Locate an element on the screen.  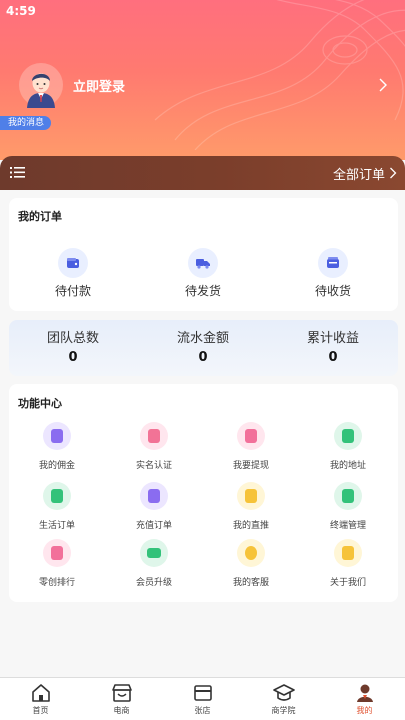
order-pending-payment: 待付款 is located at coordinates (73, 273).